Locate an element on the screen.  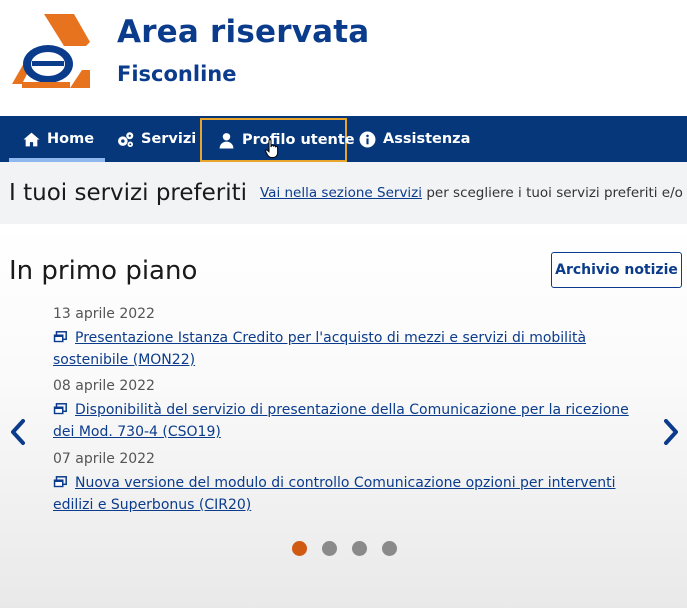
carousel-next-arrow-icon is located at coordinates (671, 432).